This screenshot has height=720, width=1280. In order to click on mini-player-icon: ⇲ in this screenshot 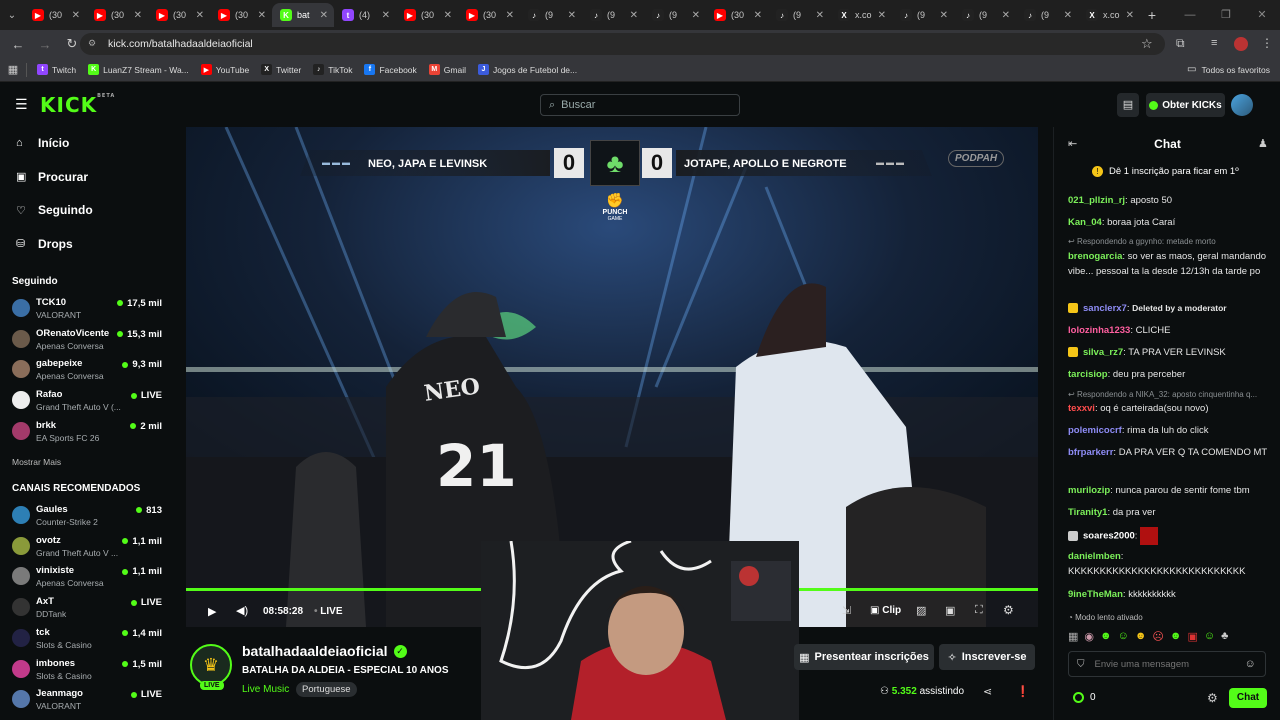, I will do `click(846, 610)`.